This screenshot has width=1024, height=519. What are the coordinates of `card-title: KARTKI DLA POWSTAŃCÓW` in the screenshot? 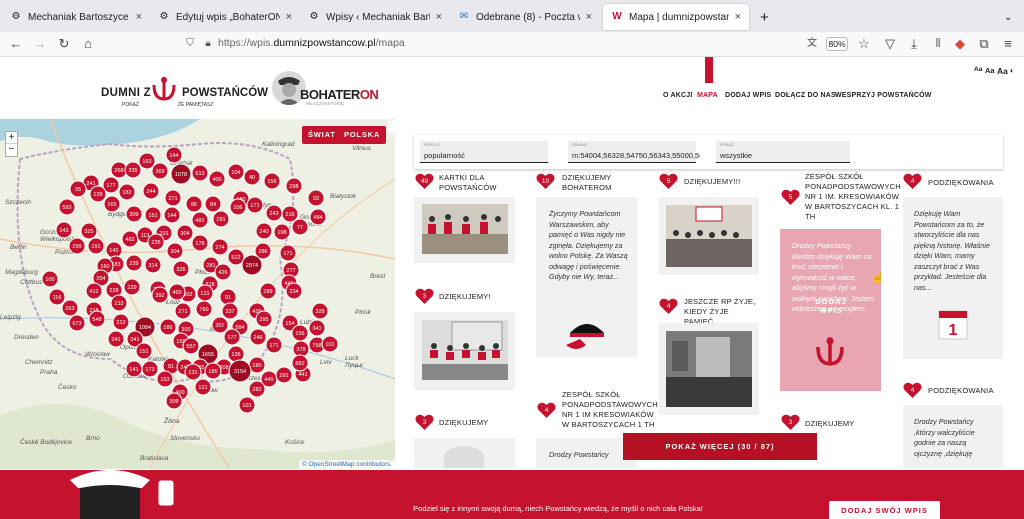 It's located at (474, 183).